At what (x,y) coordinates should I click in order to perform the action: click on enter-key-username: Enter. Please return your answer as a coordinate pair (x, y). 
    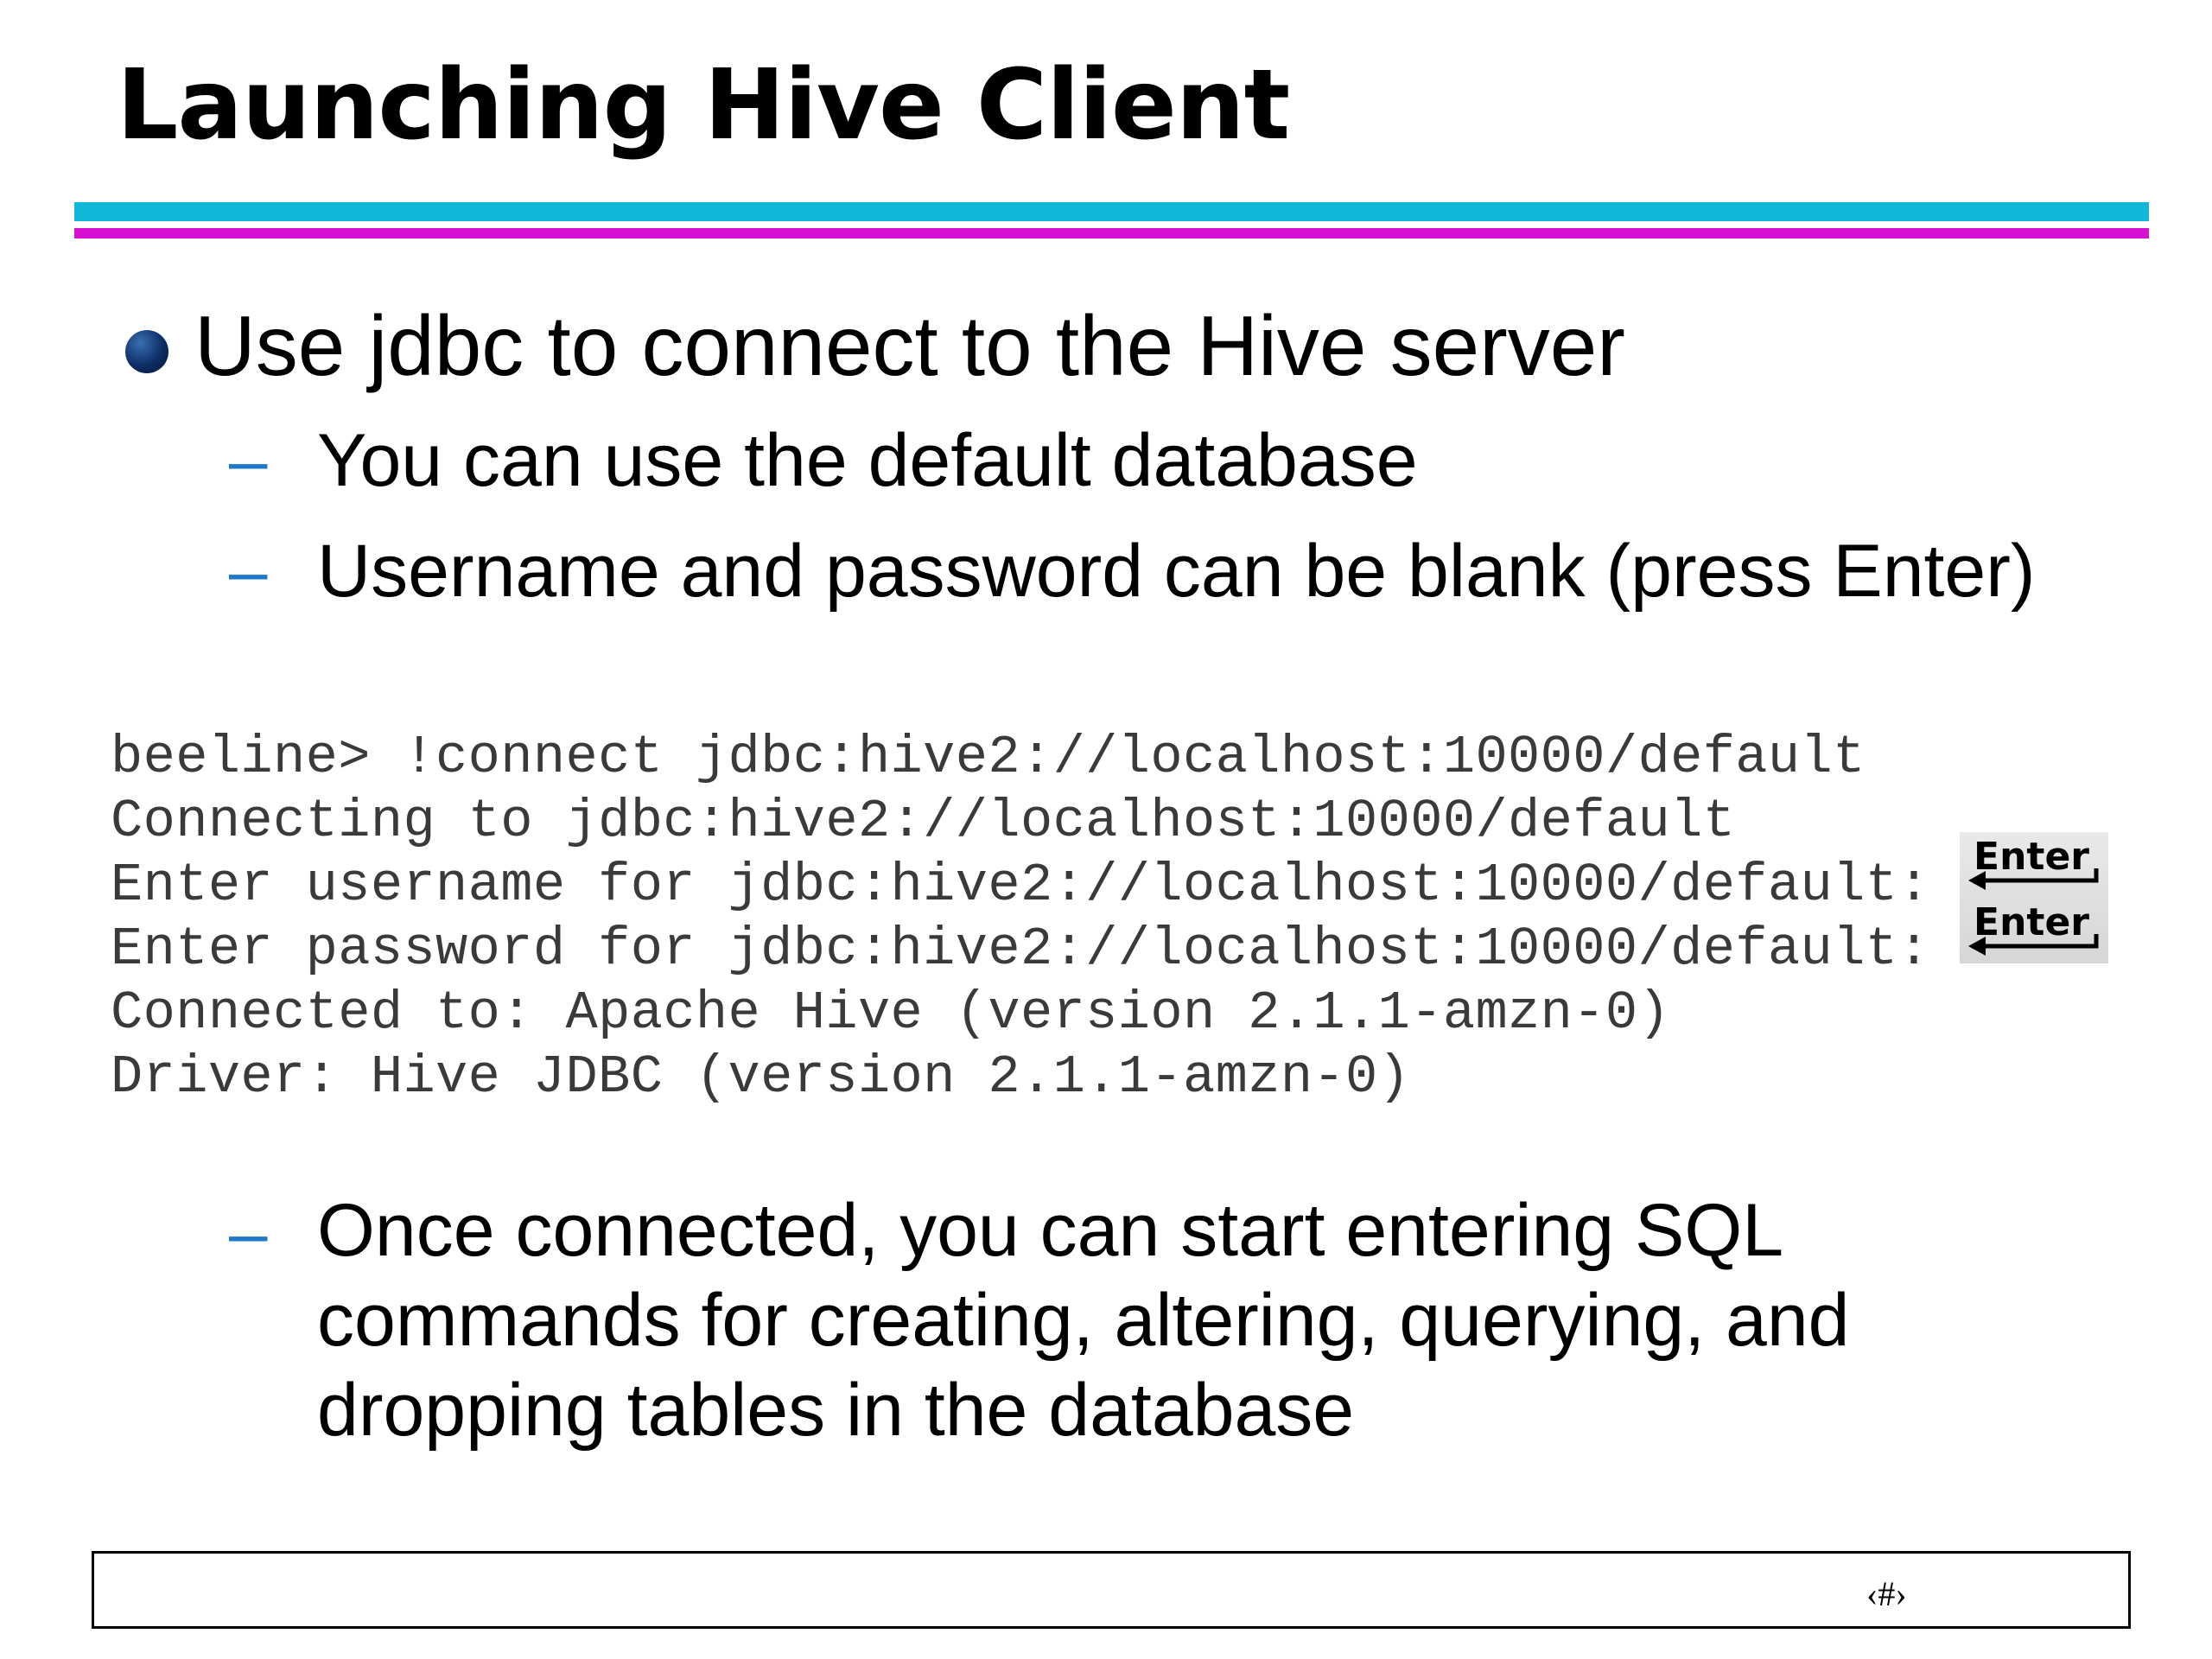
    Looking at the image, I should click on (2036, 863).